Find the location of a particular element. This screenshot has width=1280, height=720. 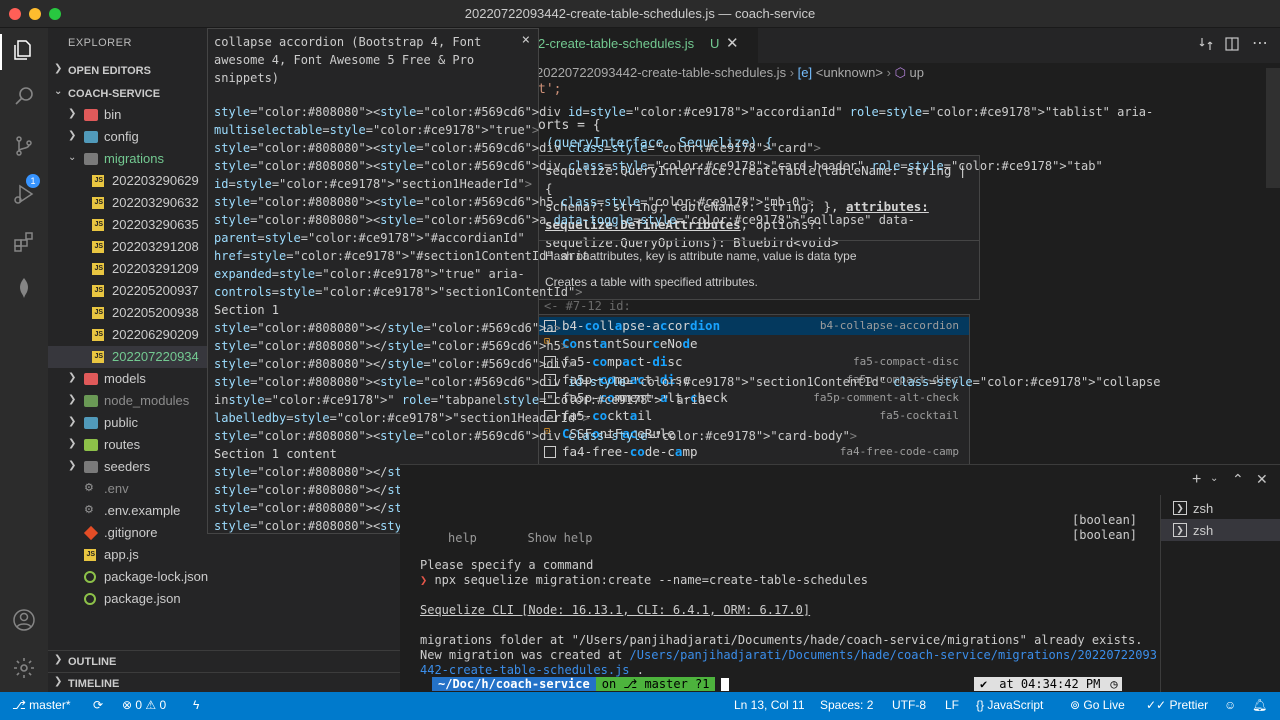

source-control-icon is located at coordinates (24, 146).